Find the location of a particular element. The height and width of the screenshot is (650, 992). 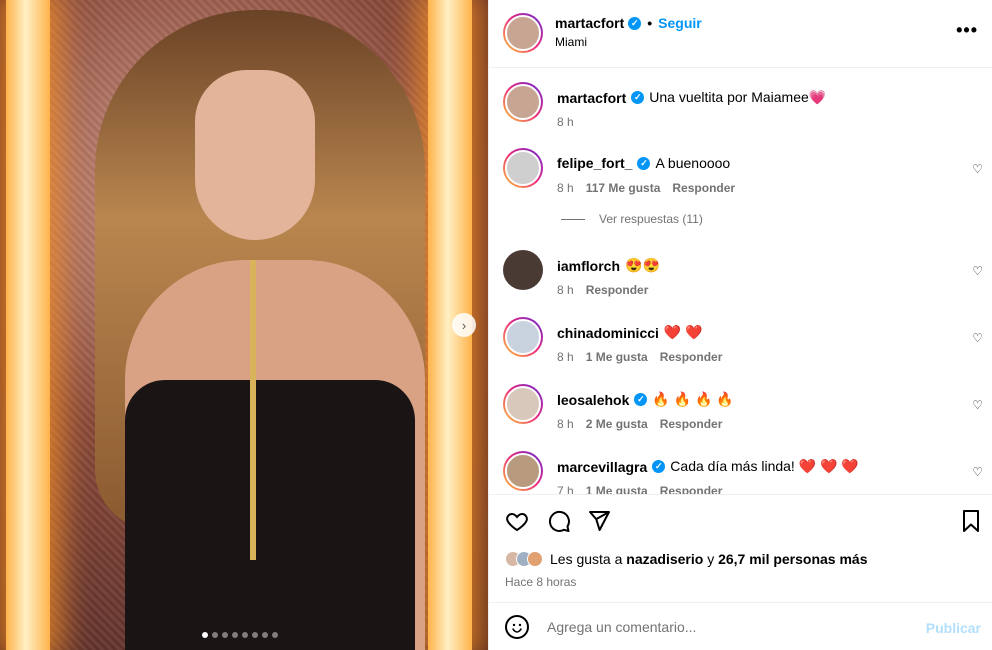

author-avatar is located at coordinates (523, 33).